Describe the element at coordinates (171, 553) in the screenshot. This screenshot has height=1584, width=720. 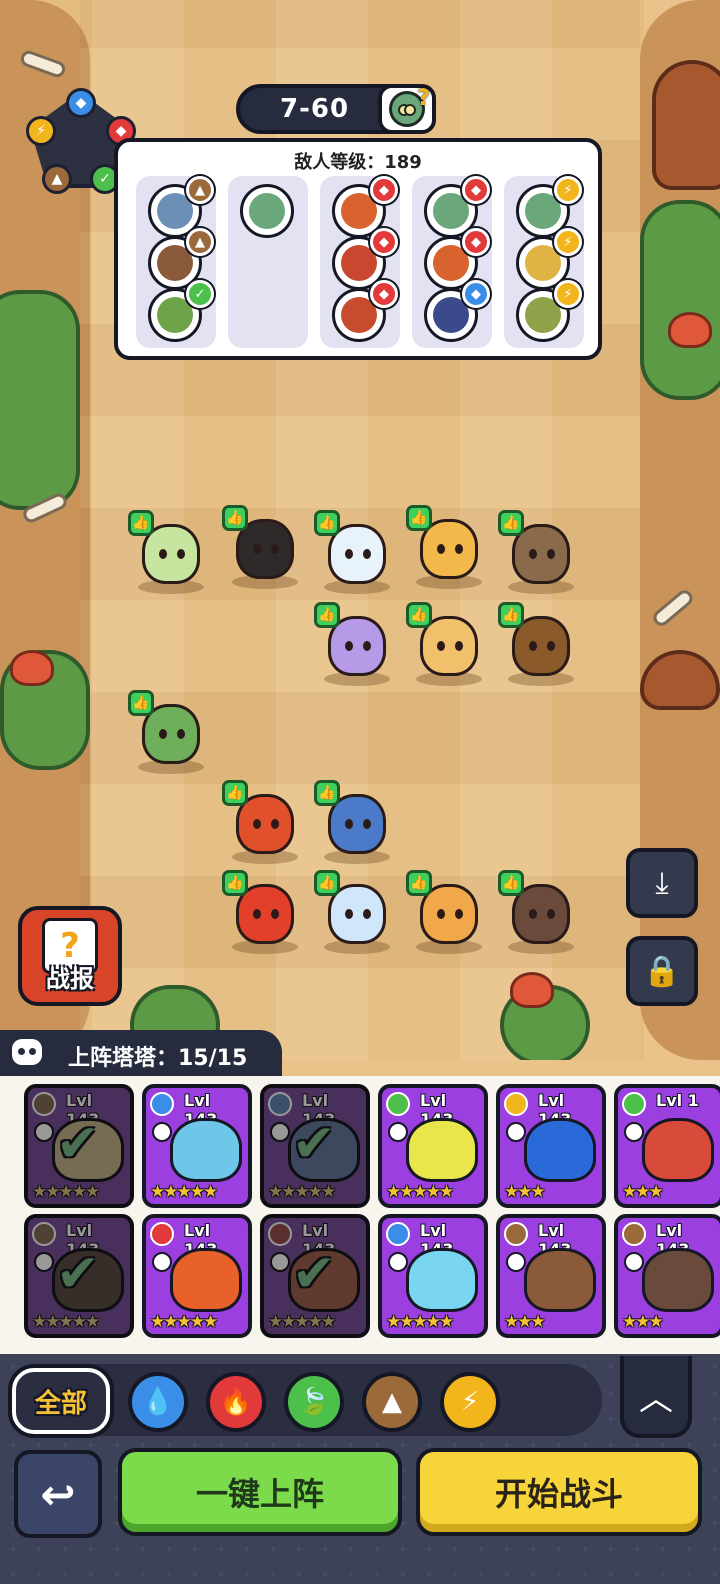
I see `tower-unit-pink-mantis: 👍` at that location.